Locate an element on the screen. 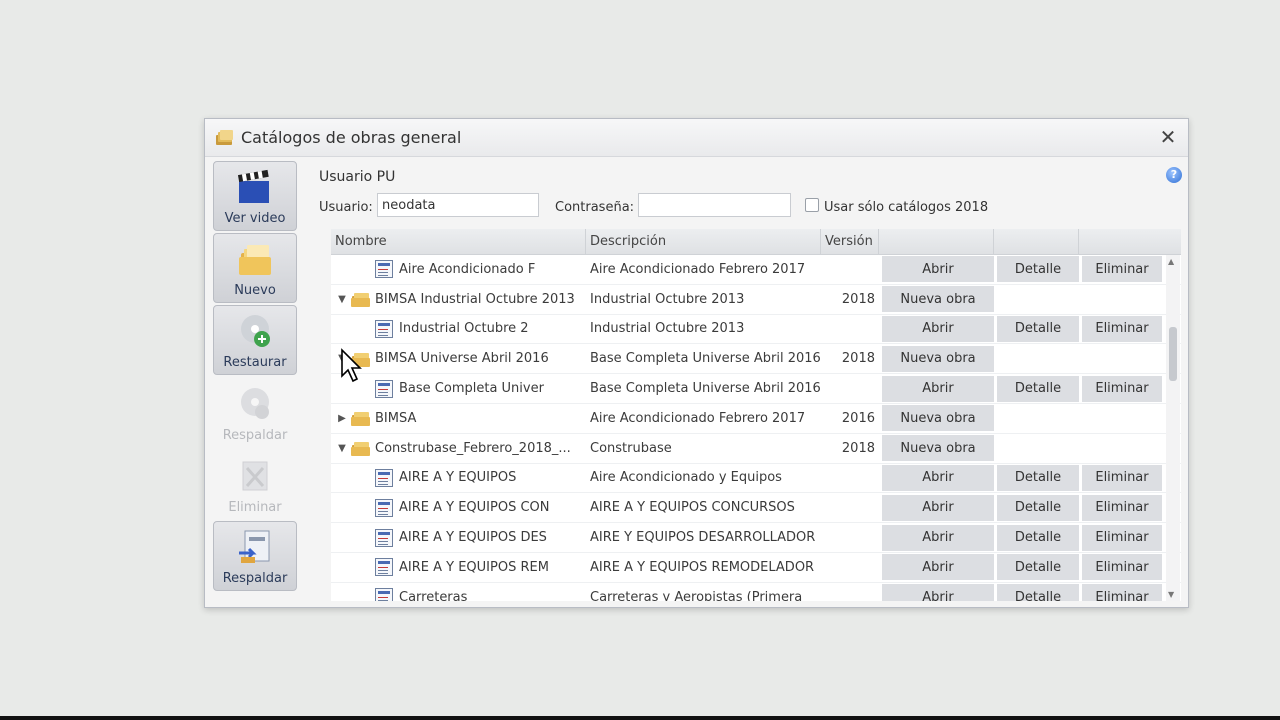  eliminar-label: Eliminar is located at coordinates (255, 507).